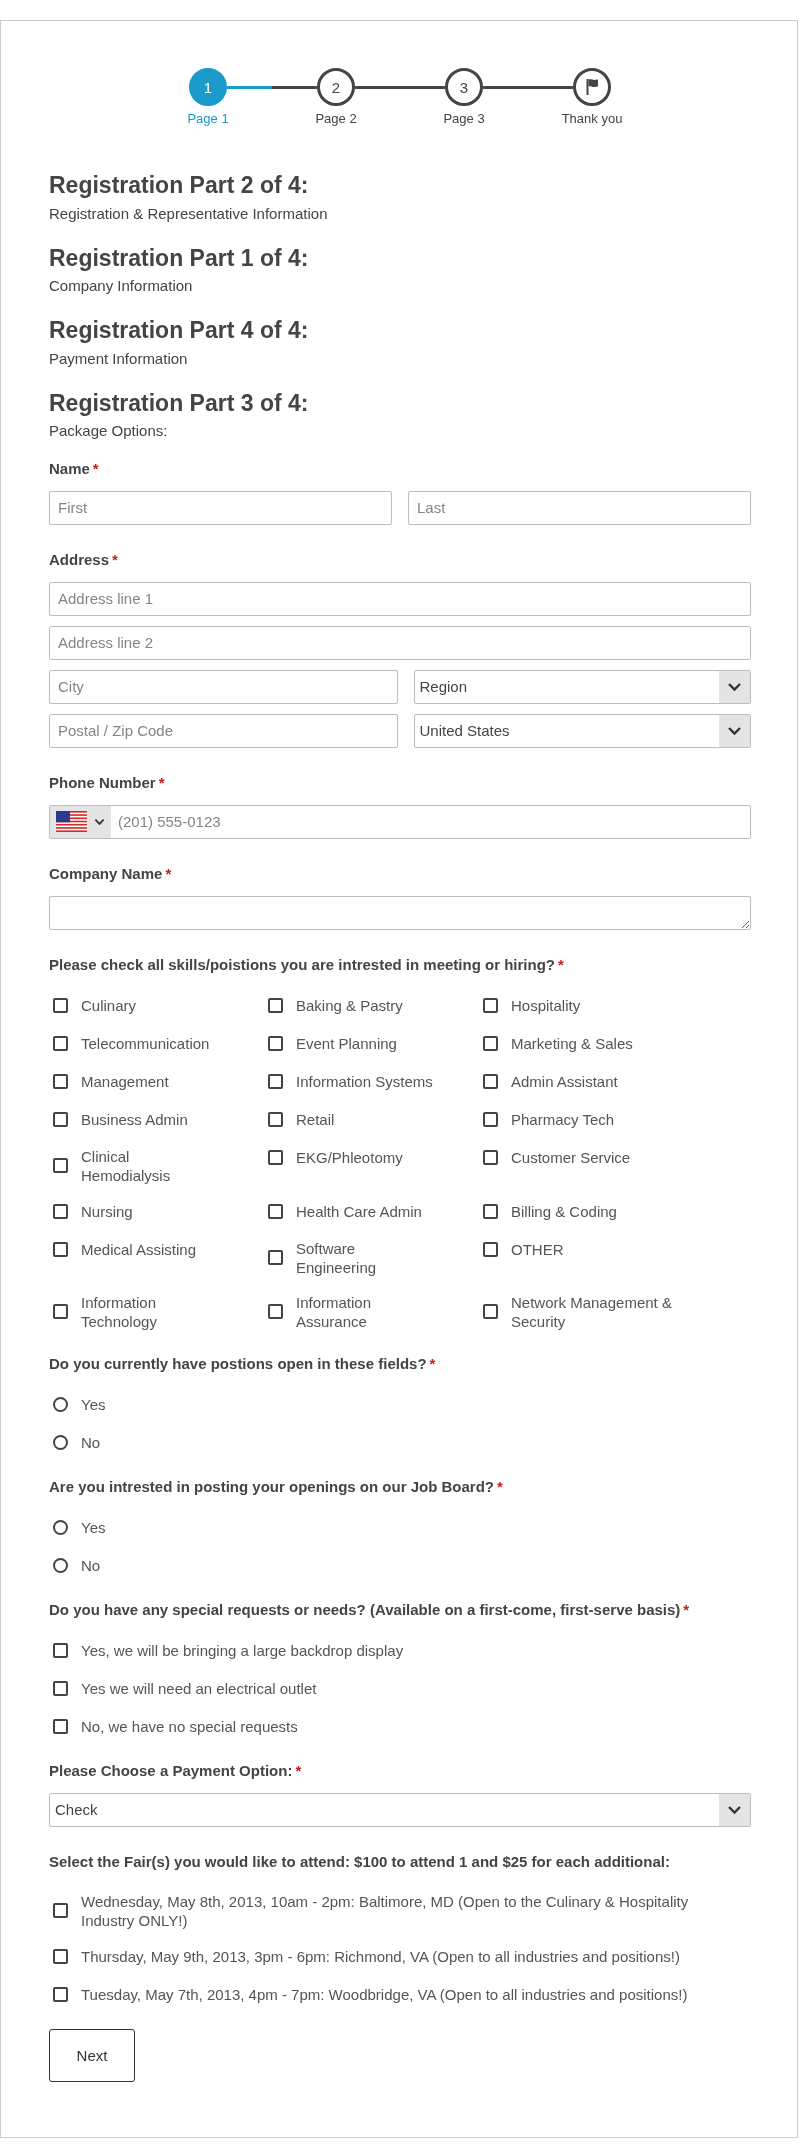  Describe the element at coordinates (337, 1257) in the screenshot. I see `option-label: Software Engineering` at that location.